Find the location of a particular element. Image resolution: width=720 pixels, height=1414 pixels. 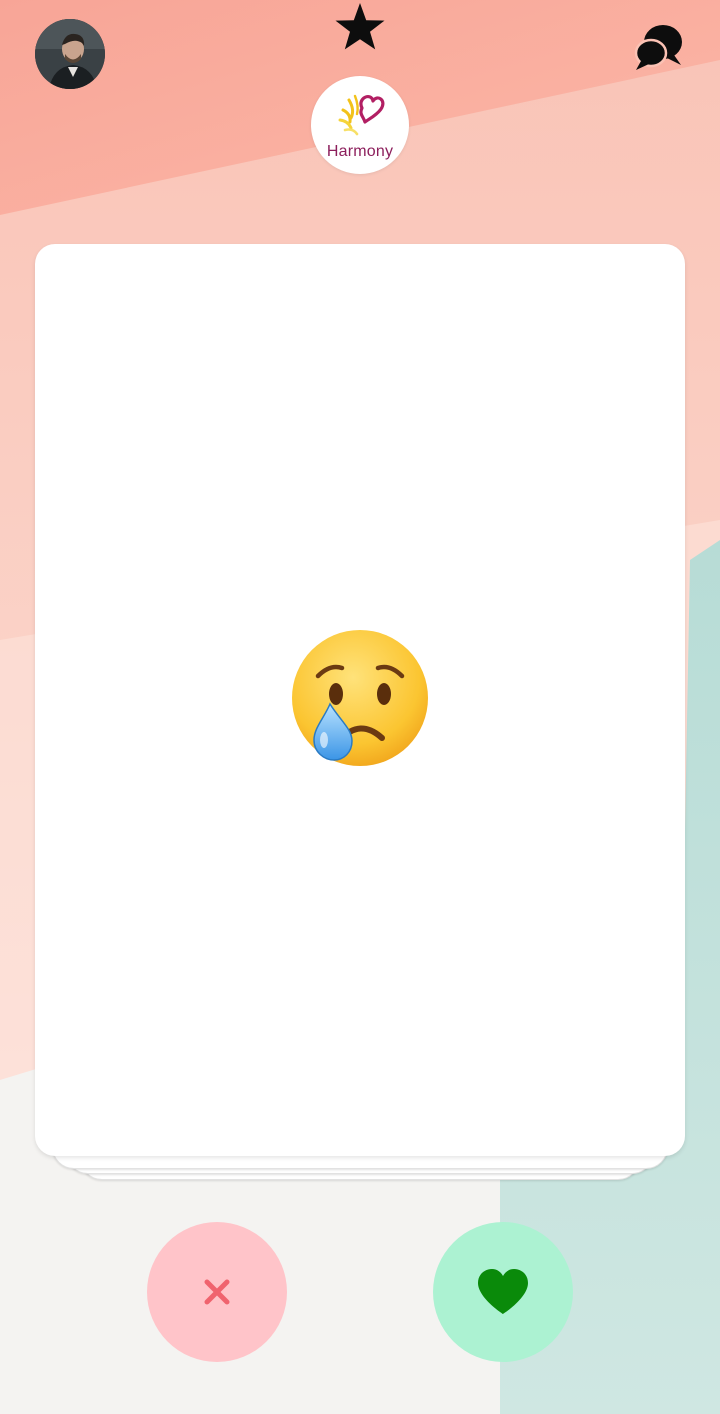

heart-icon is located at coordinates (503, 1291).